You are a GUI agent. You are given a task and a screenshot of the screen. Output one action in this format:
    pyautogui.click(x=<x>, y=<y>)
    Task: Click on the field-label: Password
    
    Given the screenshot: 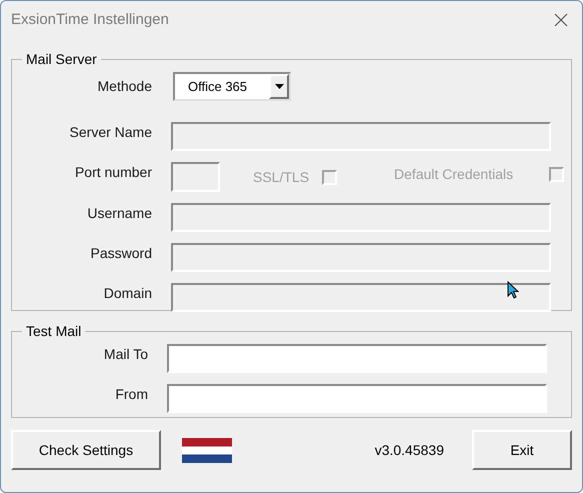 What is the action you would take?
    pyautogui.click(x=121, y=253)
    